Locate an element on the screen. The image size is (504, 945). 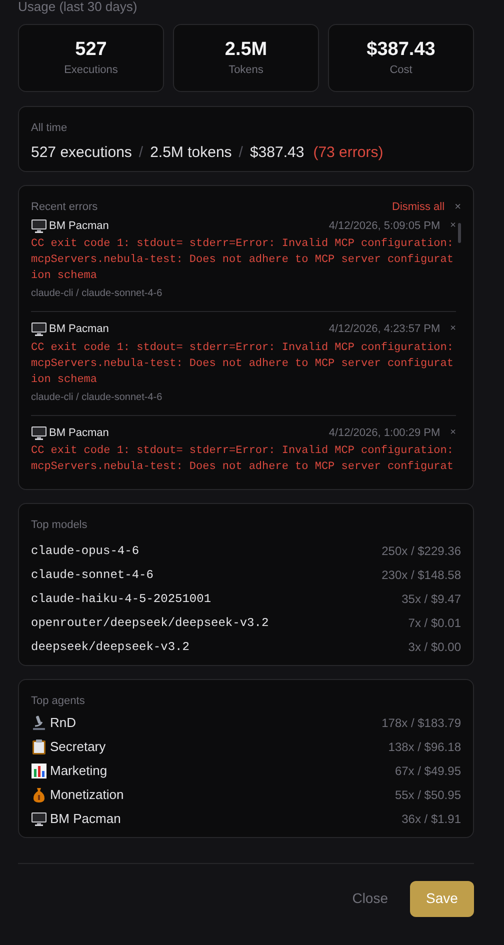
agent-usage: 36x / $1.91 is located at coordinates (431, 819).